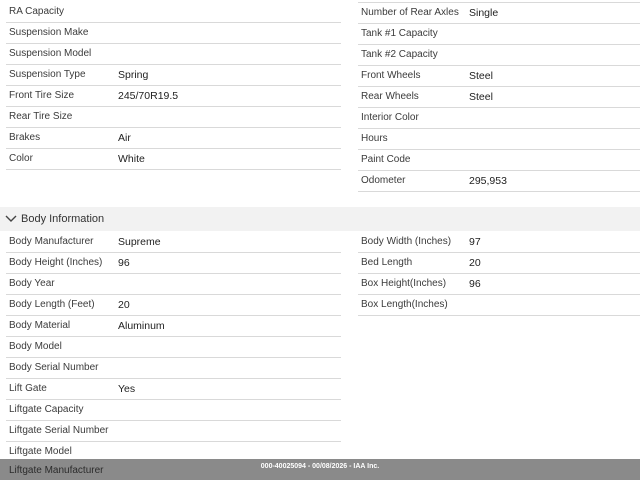  Describe the element at coordinates (499, 284) in the screenshot. I see `detail-row: Box Height(Inches) 96` at that location.